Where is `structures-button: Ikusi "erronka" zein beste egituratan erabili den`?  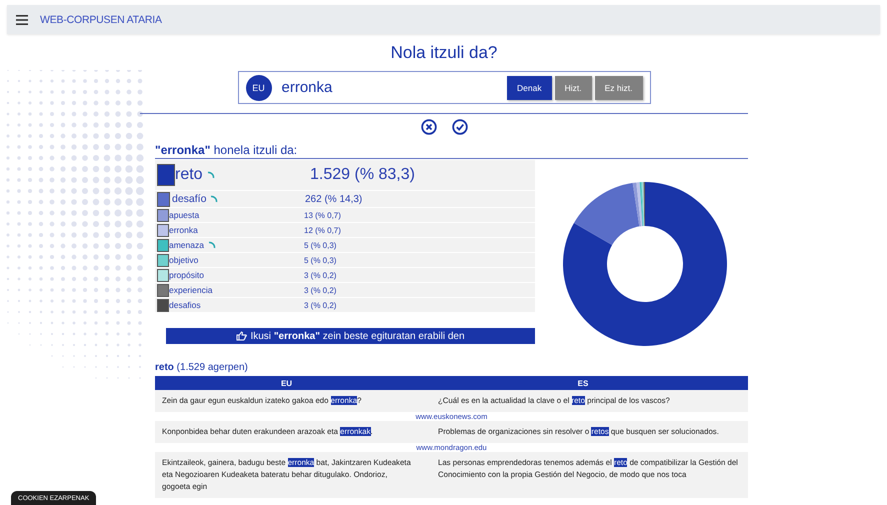
structures-button: Ikusi "erronka" zein beste egituratan erabili den is located at coordinates (350, 336).